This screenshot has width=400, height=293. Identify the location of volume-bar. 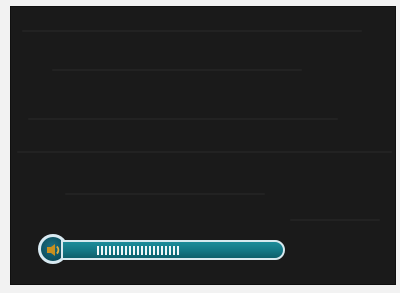
(163, 250).